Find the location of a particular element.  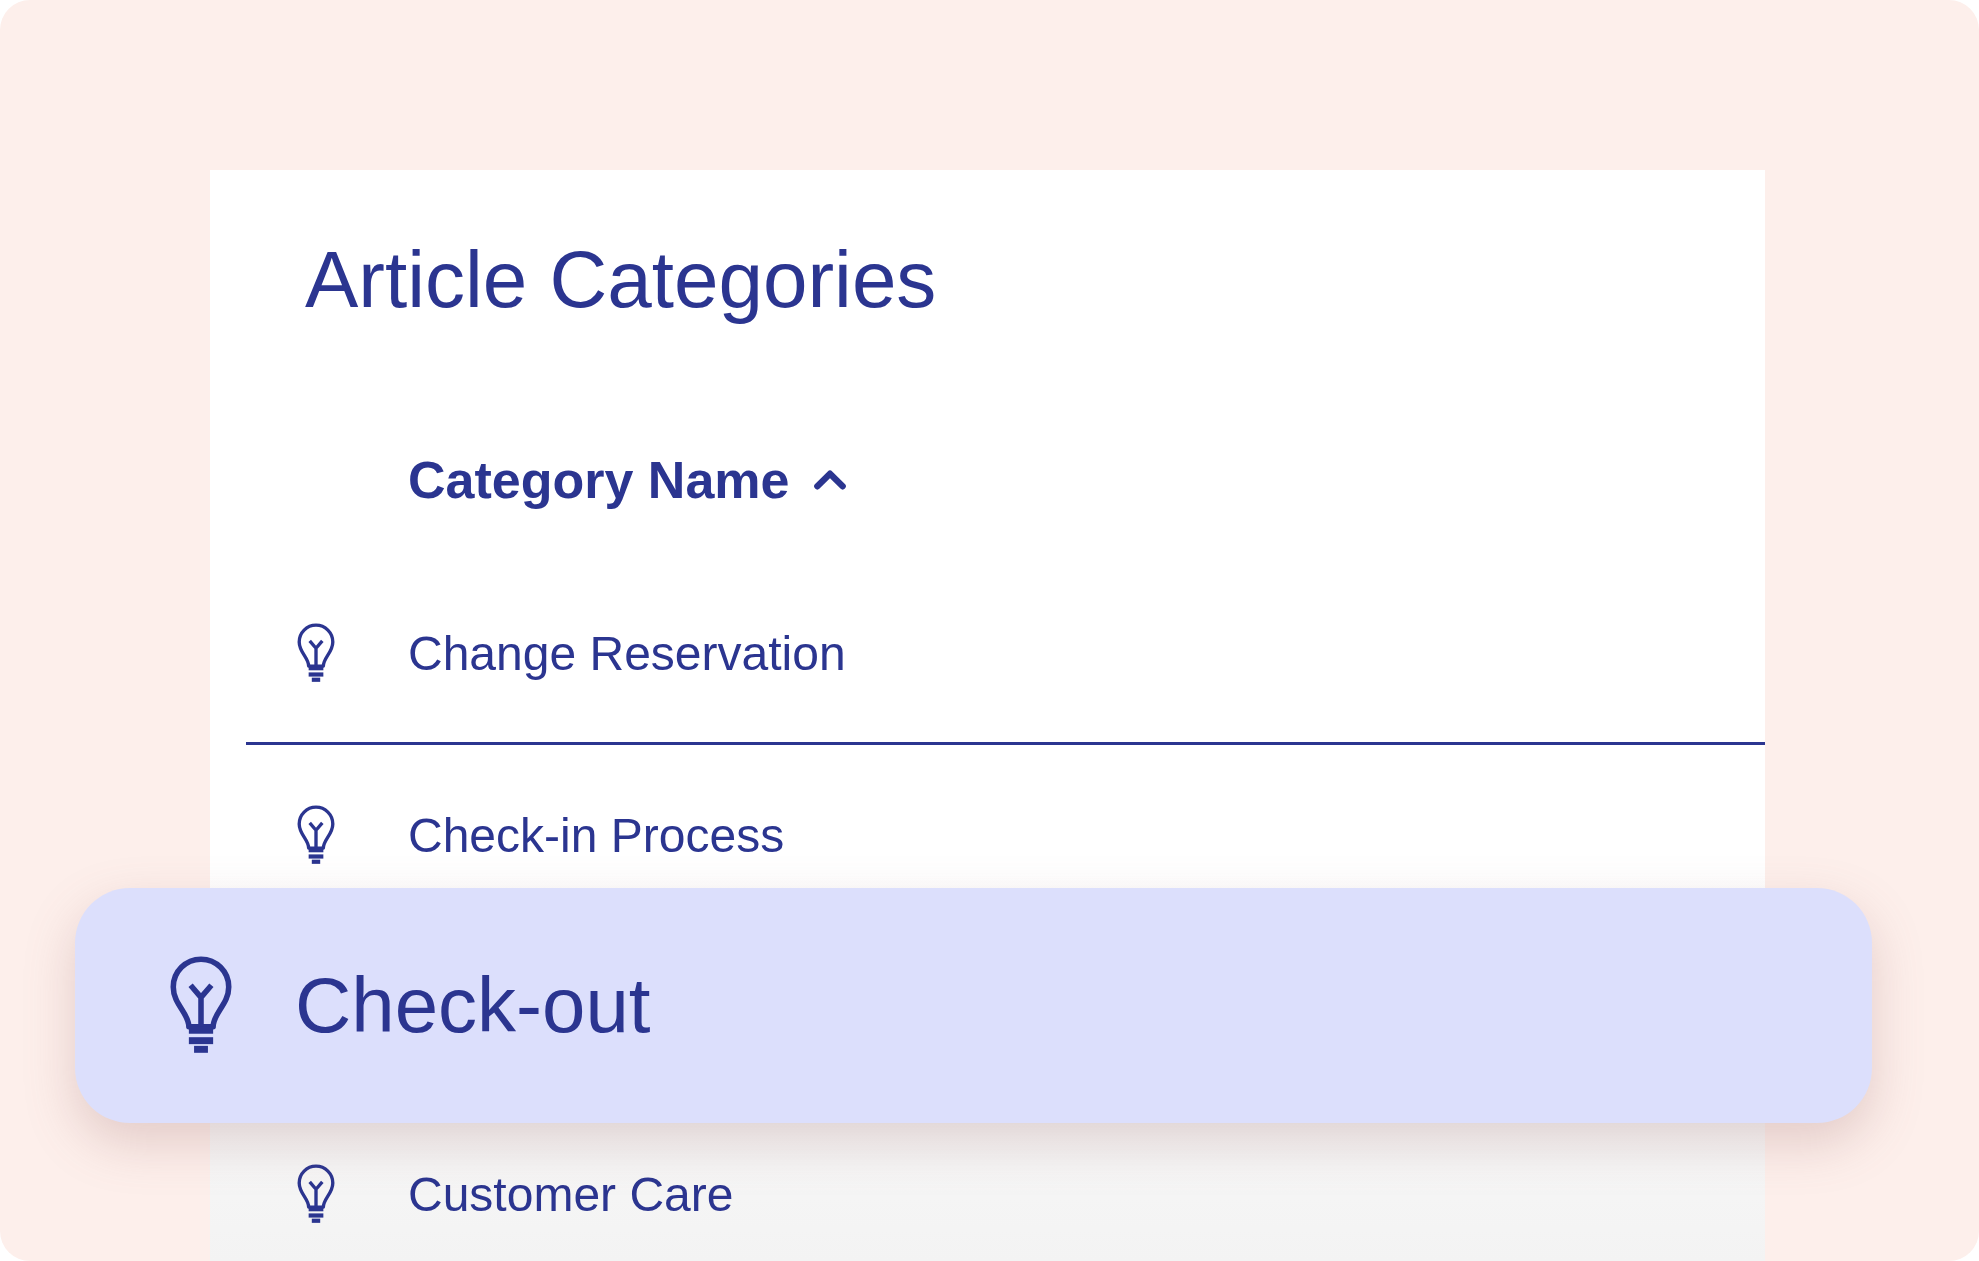

category-name: Change Reservation is located at coordinates (627, 653).